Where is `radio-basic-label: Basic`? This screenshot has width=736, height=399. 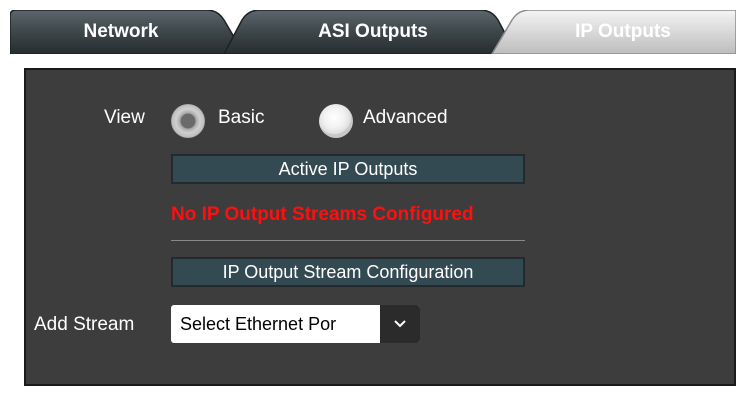
radio-basic-label: Basic is located at coordinates (241, 118).